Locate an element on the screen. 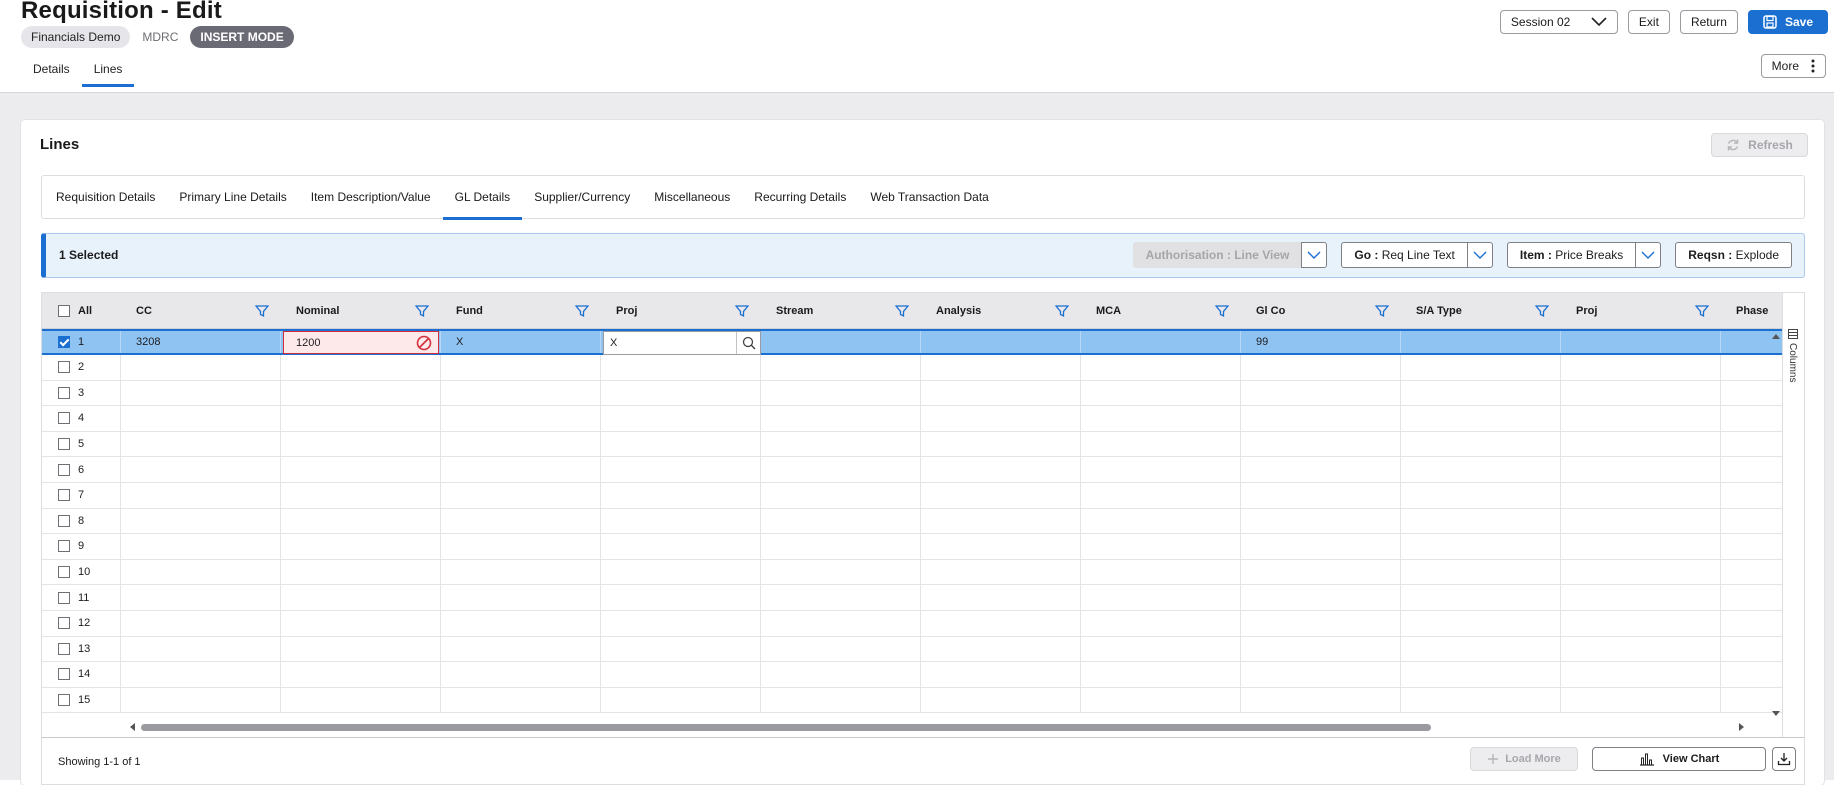 Image resolution: width=1834 pixels, height=785 pixels. cell-nominal: 1200 is located at coordinates (361, 342).